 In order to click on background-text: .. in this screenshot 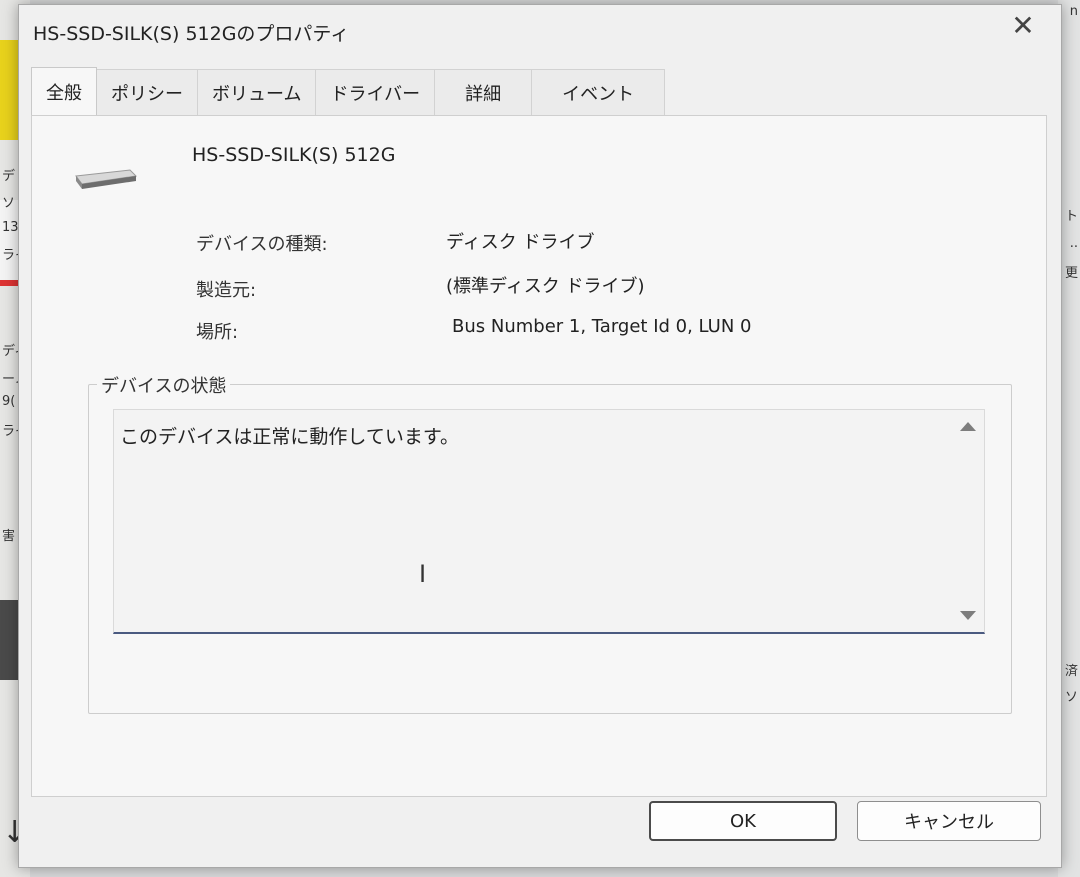, I will do `click(1073, 243)`.